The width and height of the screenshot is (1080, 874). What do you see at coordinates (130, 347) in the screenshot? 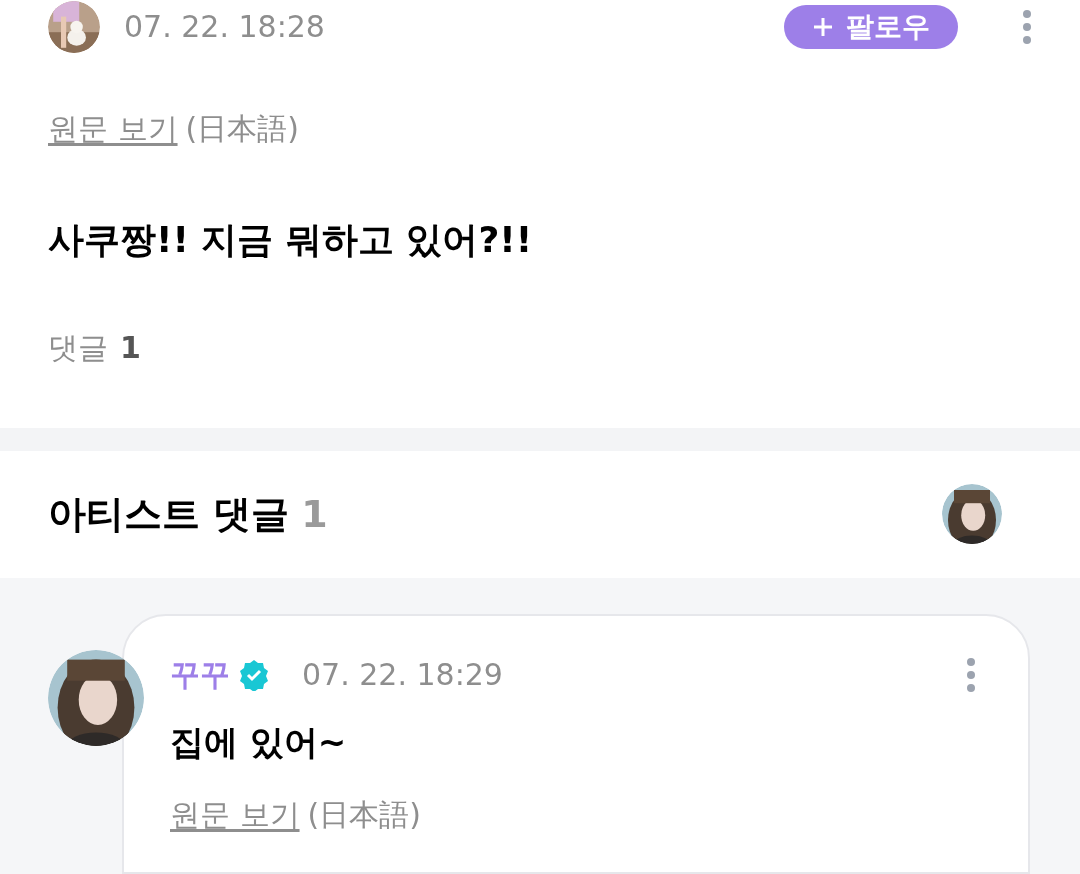
I see `comments-count: 1` at bounding box center [130, 347].